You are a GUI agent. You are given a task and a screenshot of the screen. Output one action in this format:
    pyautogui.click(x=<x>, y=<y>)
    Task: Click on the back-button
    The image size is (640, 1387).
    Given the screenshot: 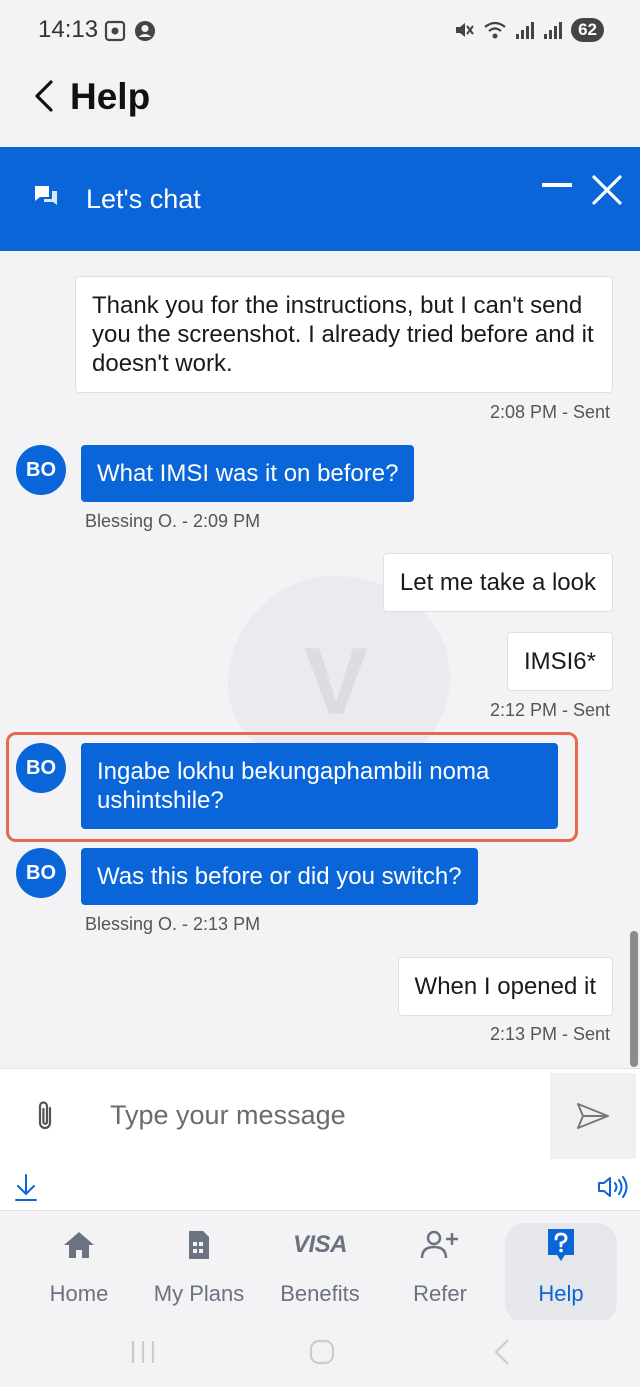 What is the action you would take?
    pyautogui.click(x=44, y=96)
    